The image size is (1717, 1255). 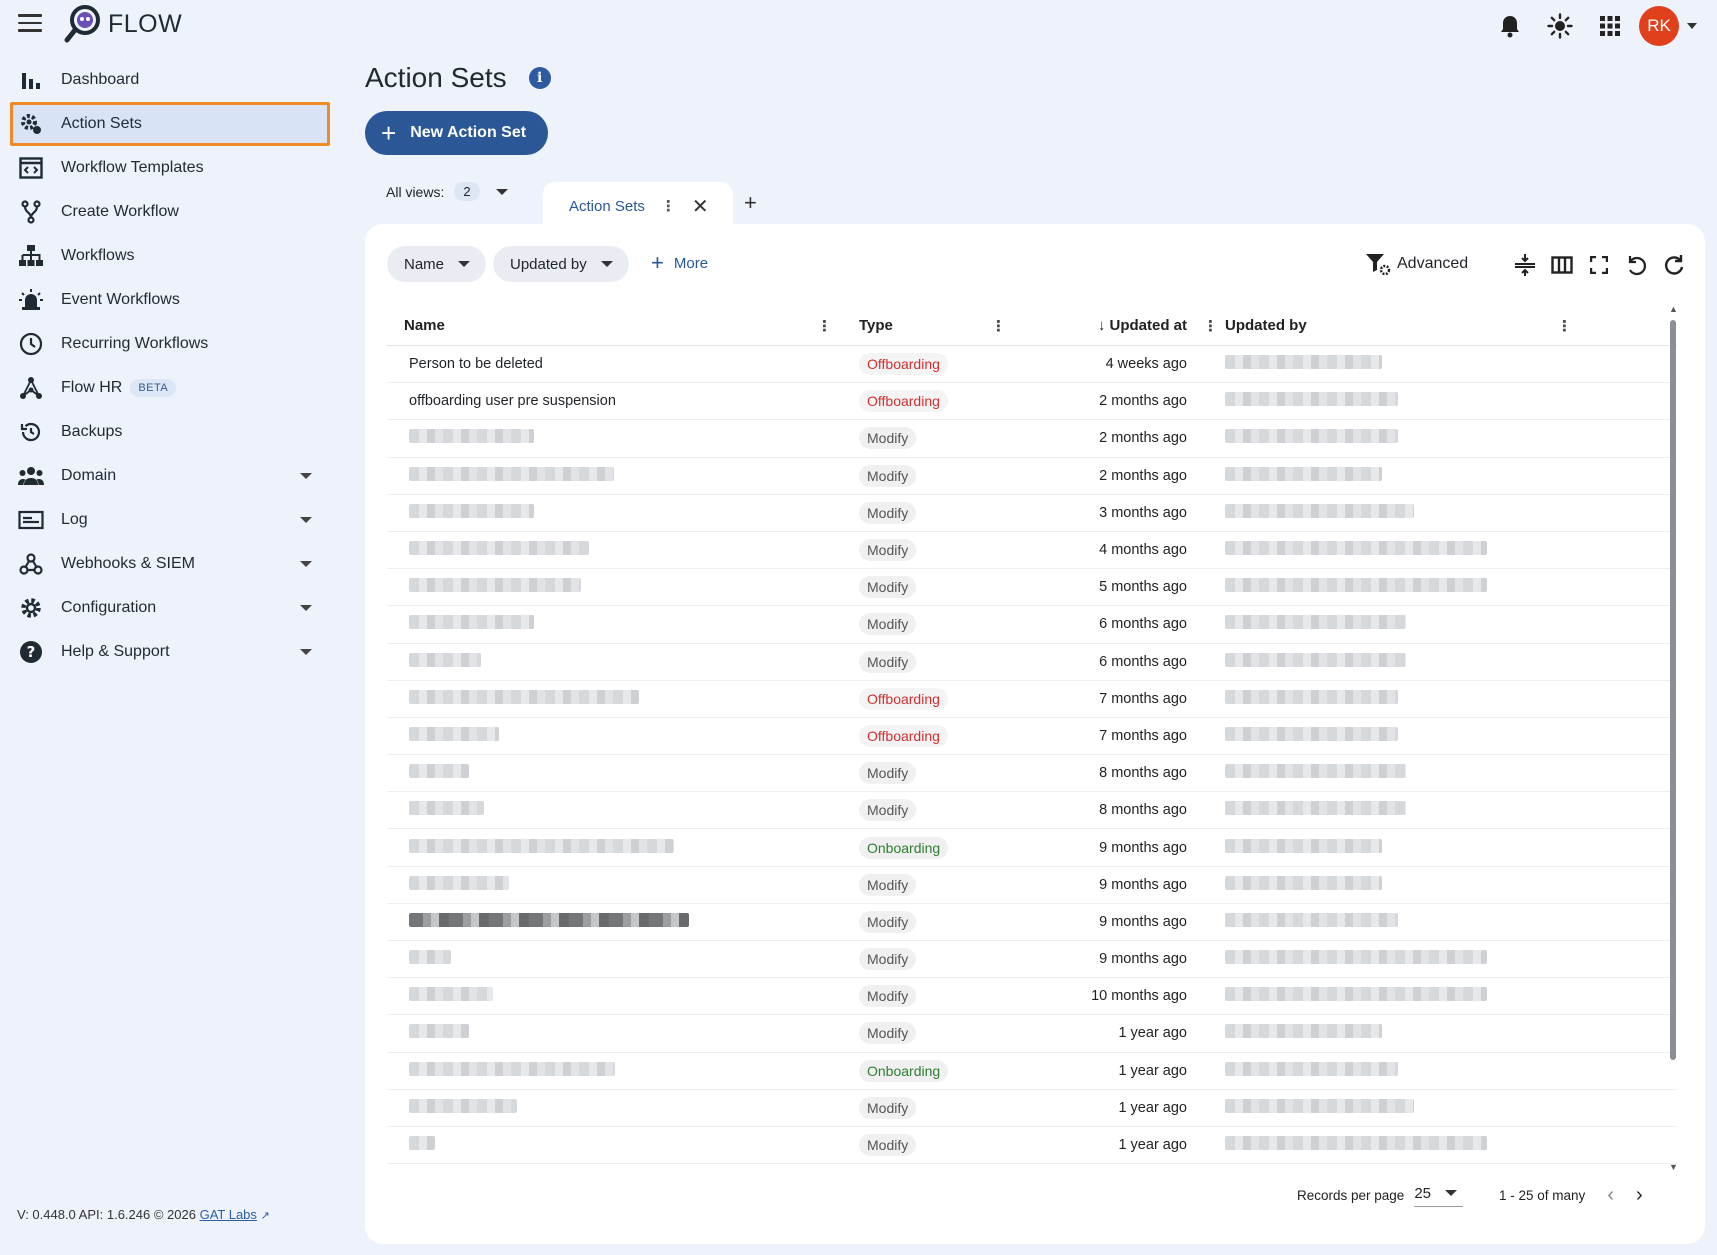 I want to click on sidebar-item-help-support: ? Help & Support, so click(x=170, y=652).